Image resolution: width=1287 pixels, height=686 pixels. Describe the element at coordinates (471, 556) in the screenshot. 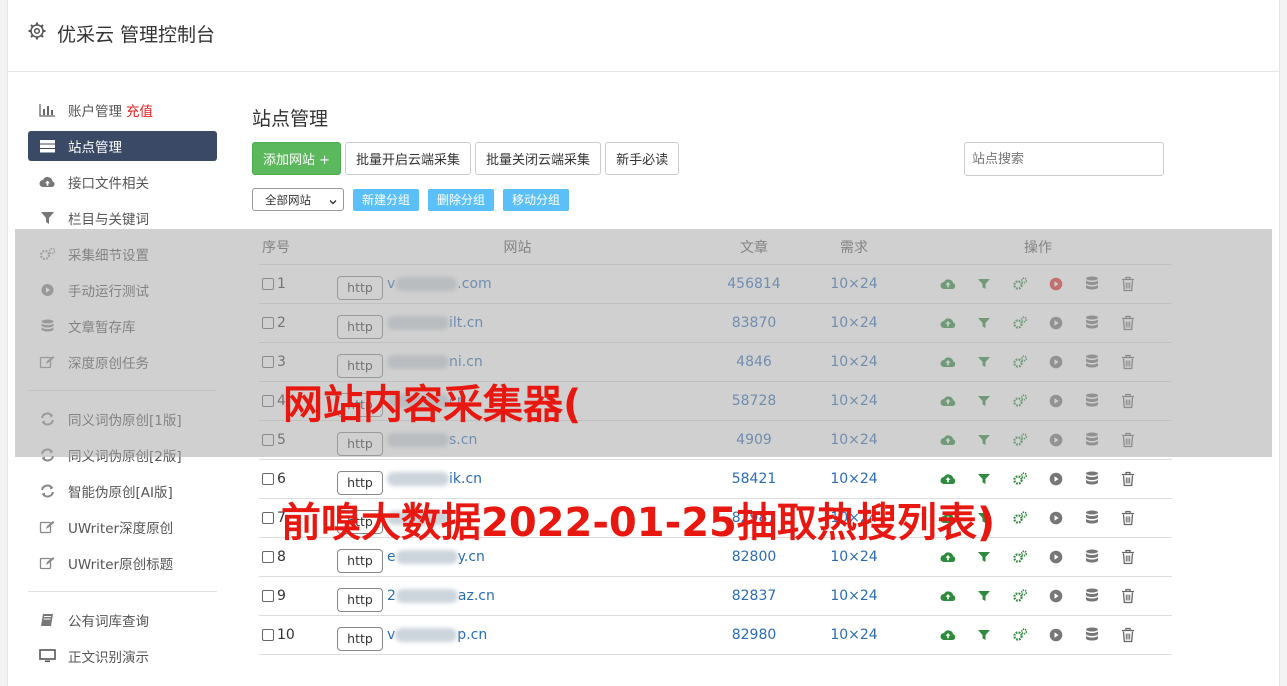

I see `site-suffix: y.cn` at that location.